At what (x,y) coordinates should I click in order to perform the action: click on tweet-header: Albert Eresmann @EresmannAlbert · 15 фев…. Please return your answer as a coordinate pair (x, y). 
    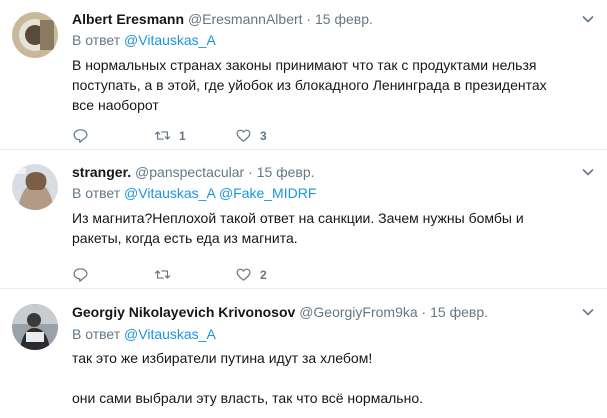
    Looking at the image, I should click on (222, 19).